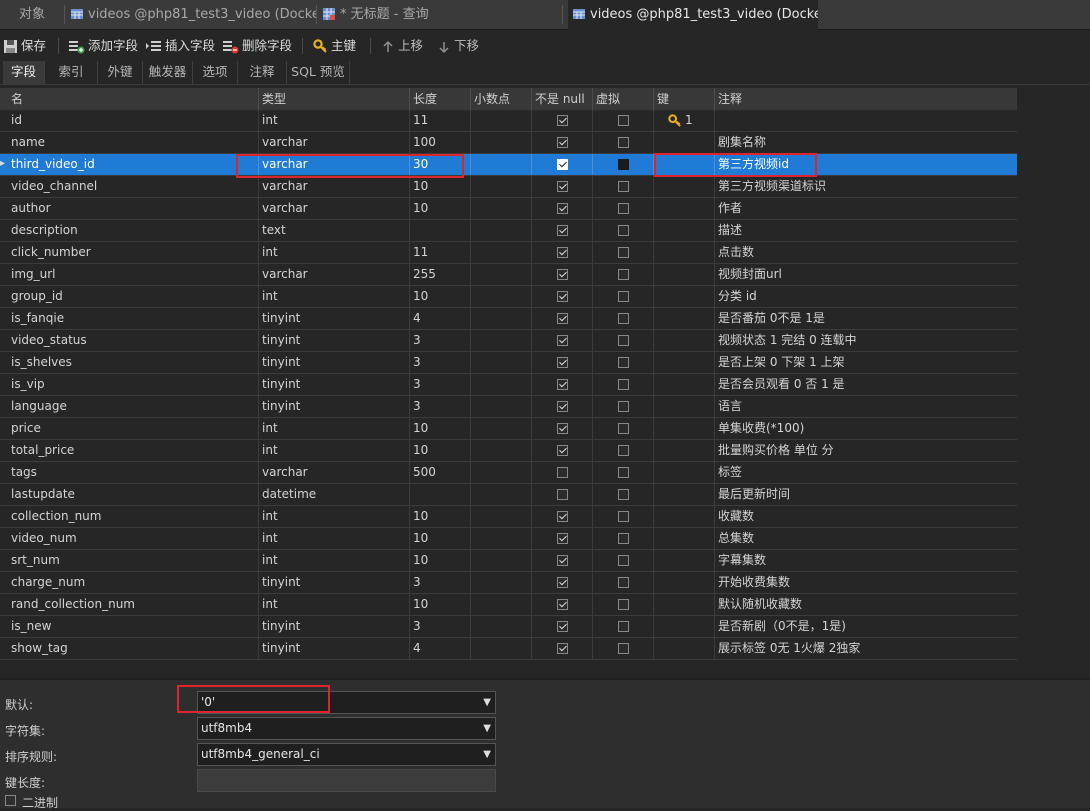 The width and height of the screenshot is (1090, 811). Describe the element at coordinates (440, 99) in the screenshot. I see `column-header-length: 长度` at that location.